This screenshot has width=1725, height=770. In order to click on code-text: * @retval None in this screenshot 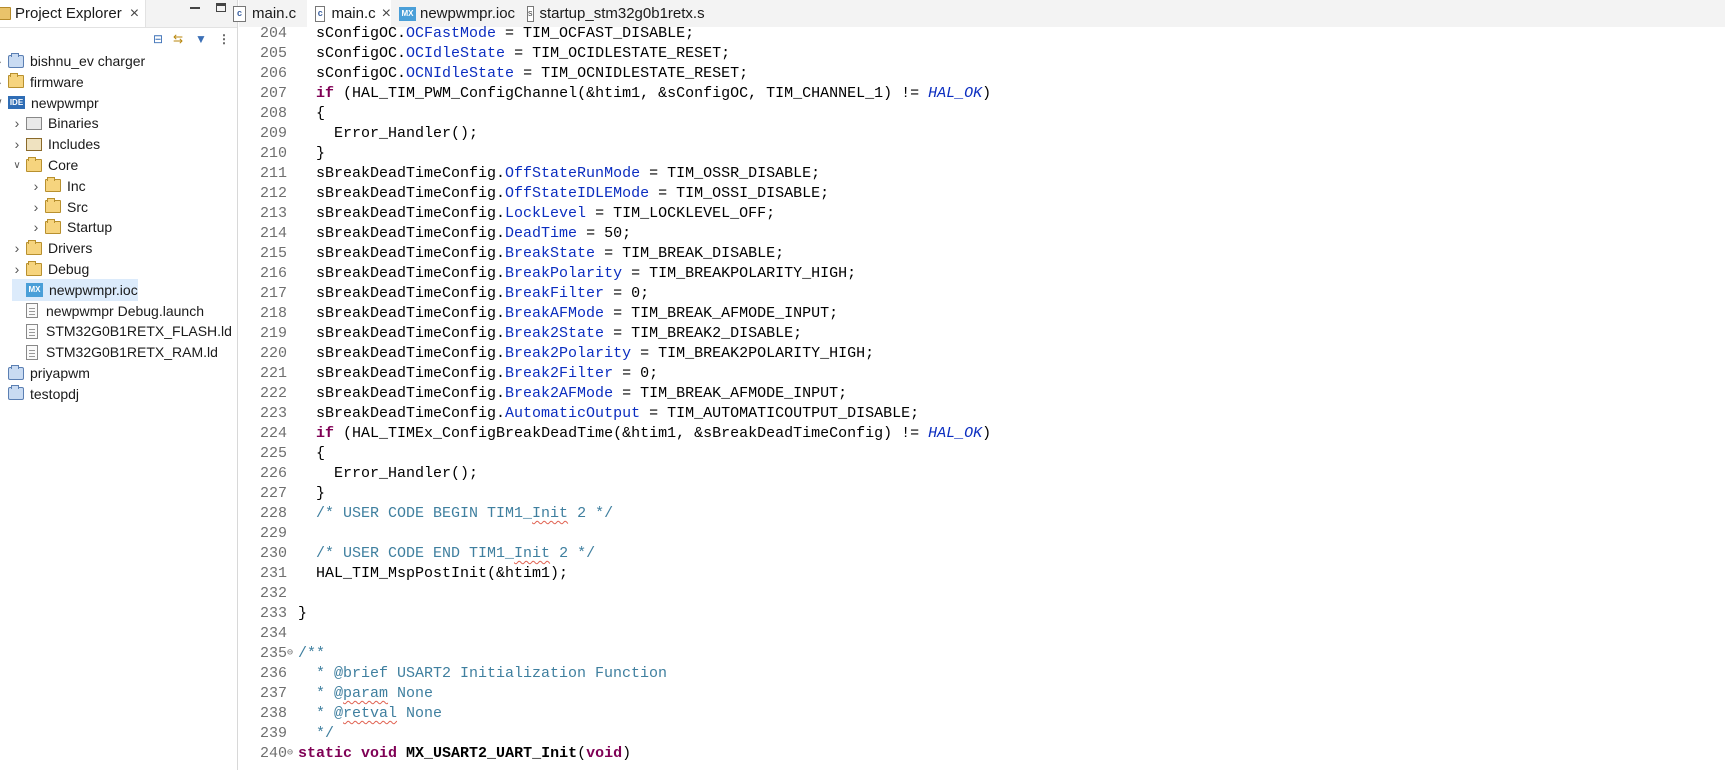, I will do `click(370, 714)`.